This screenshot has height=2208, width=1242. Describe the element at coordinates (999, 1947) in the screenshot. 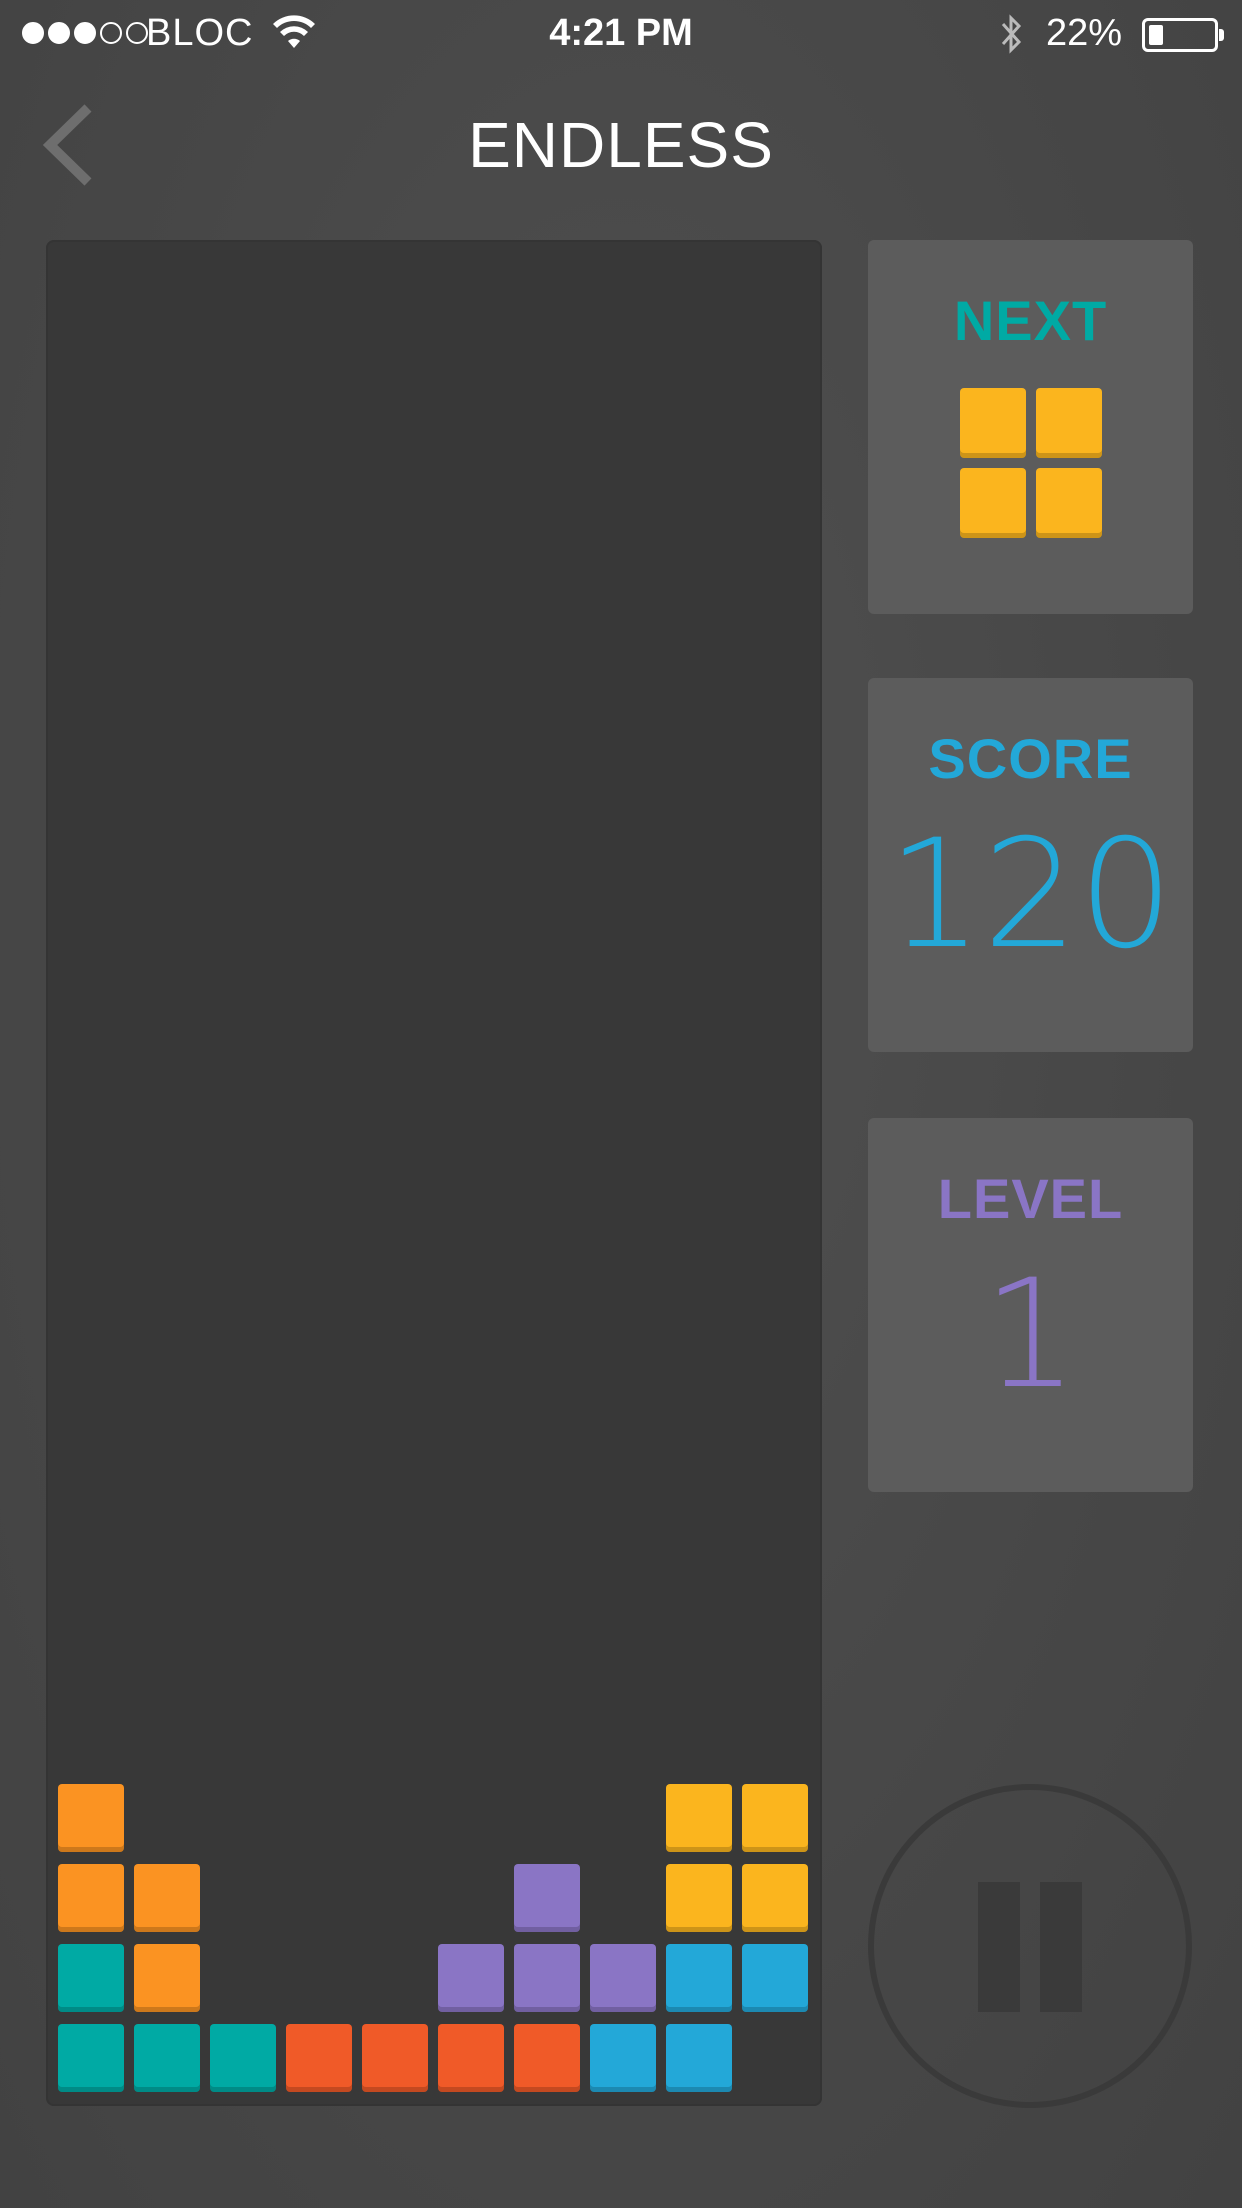

I see `pause-icon` at that location.